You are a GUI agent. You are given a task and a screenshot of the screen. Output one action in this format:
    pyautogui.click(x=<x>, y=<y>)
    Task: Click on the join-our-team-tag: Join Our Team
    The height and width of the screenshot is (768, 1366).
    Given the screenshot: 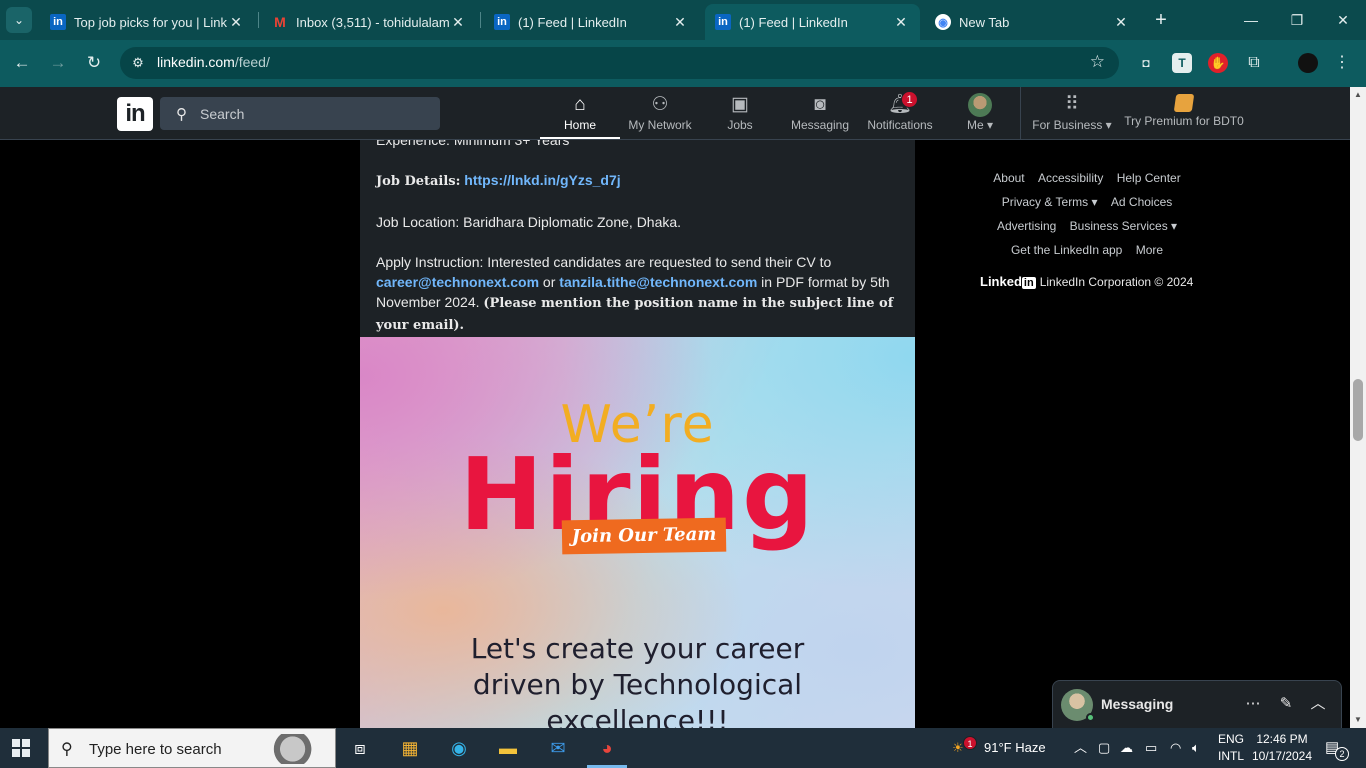 What is the action you would take?
    pyautogui.click(x=644, y=536)
    